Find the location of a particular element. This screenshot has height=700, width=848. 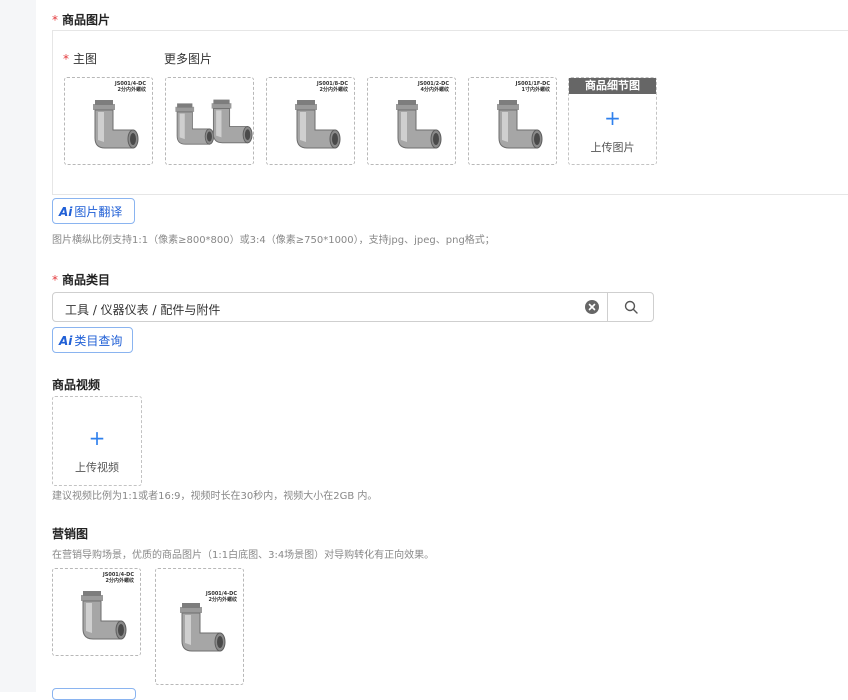

marketing-thumbnail-square: JS001/4-DC 2分内外螺纹 is located at coordinates (96, 612).